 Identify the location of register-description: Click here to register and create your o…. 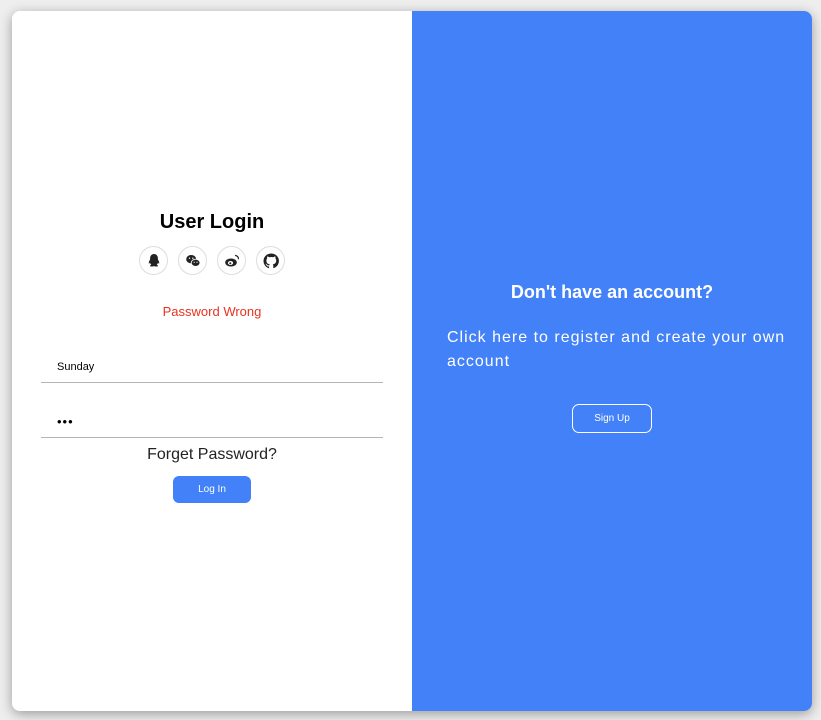
(616, 349).